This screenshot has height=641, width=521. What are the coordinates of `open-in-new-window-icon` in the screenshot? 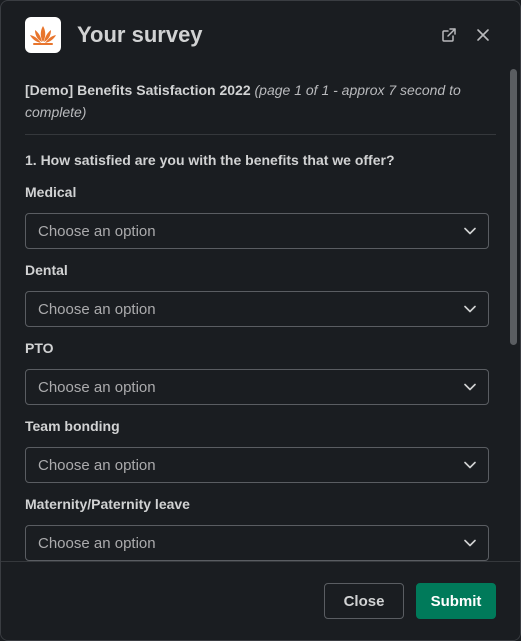 It's located at (449, 35).